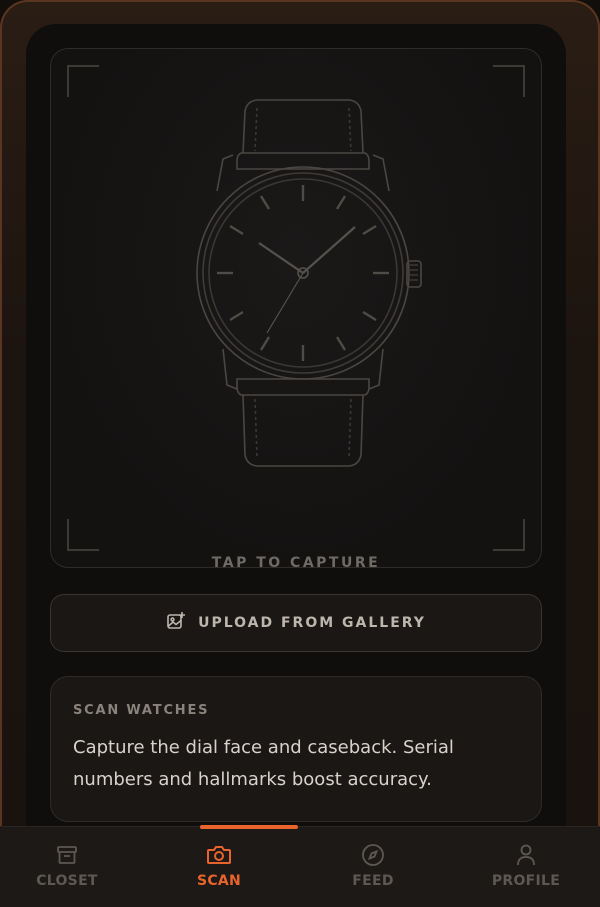  What do you see at coordinates (373, 855) in the screenshot?
I see `compass-icon` at bounding box center [373, 855].